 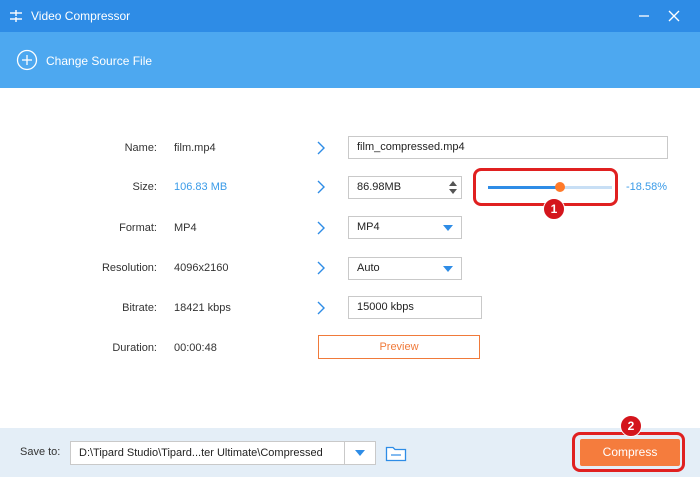 What do you see at coordinates (81, 16) in the screenshot?
I see `window-title: Video Compressor` at bounding box center [81, 16].